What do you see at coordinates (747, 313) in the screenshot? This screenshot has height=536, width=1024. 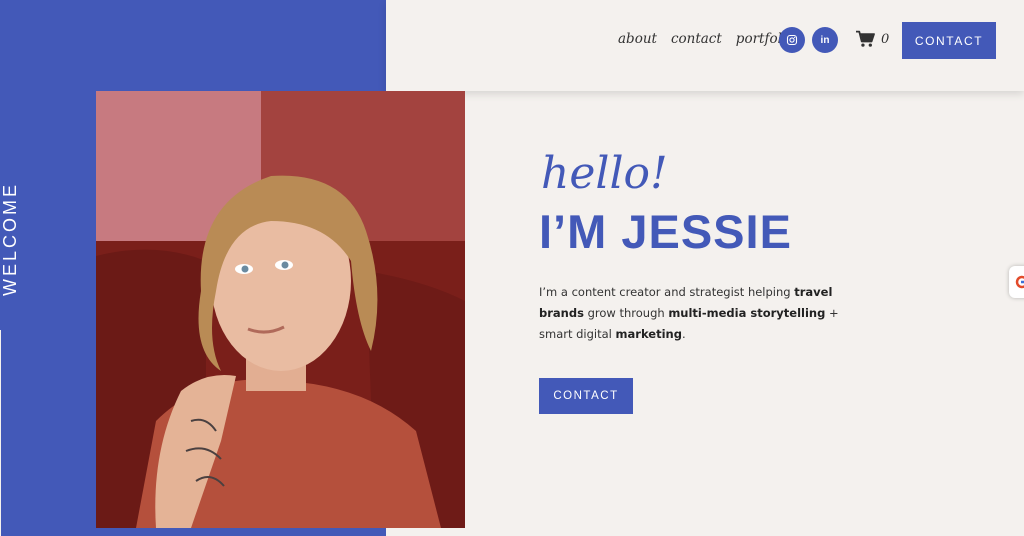 I see `bio-bold-storytelling: multi-media storytelling` at bounding box center [747, 313].